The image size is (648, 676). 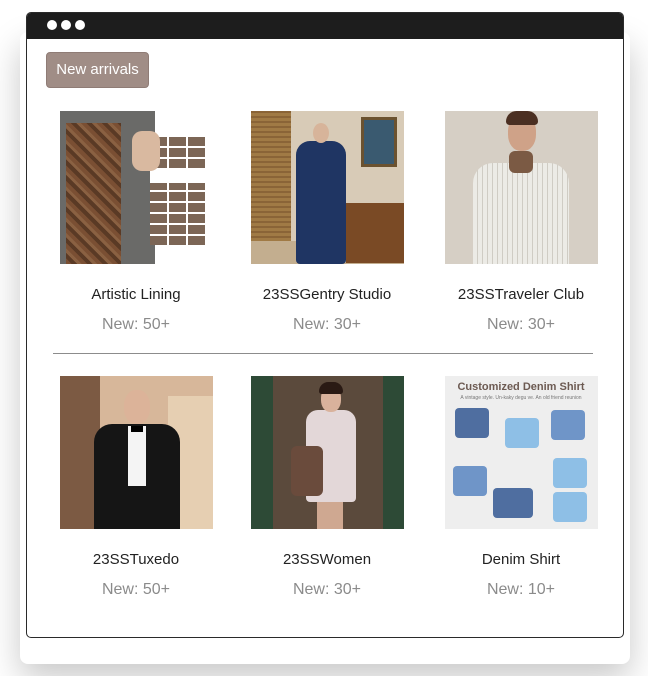 I want to click on section-divider, so click(x=323, y=353).